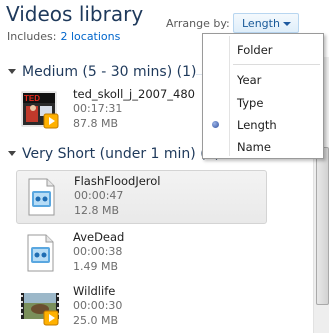 The width and height of the screenshot is (329, 333). I want to click on list-item: FlashFloodJerol 00:00:47 12.8 MB, so click(141, 197).